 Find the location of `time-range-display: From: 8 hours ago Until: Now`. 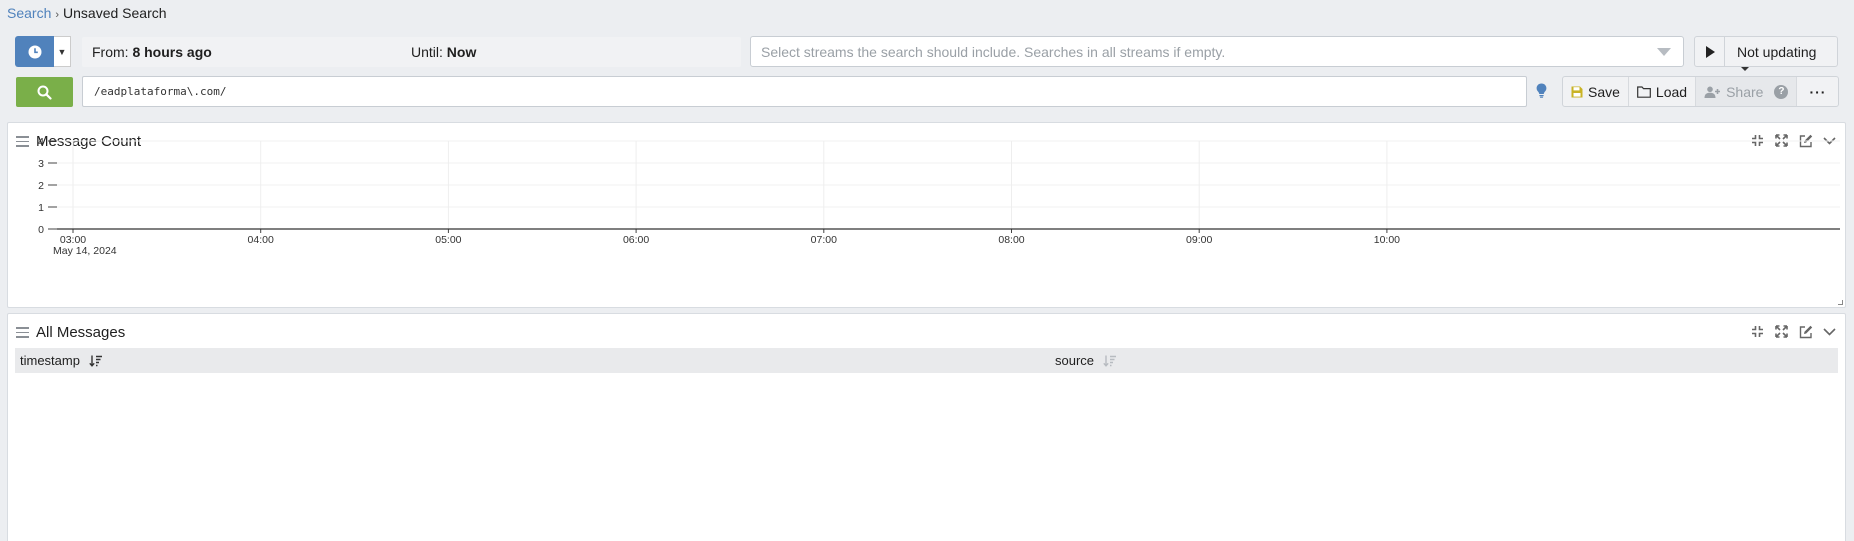

time-range-display: From: 8 hours ago Until: Now is located at coordinates (411, 52).